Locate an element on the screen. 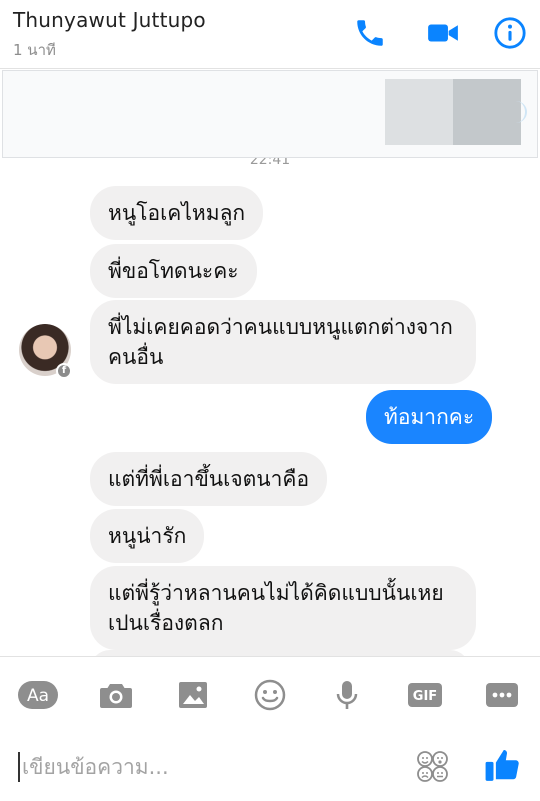  contact-name: Thunyawut Juttupo is located at coordinates (109, 20).